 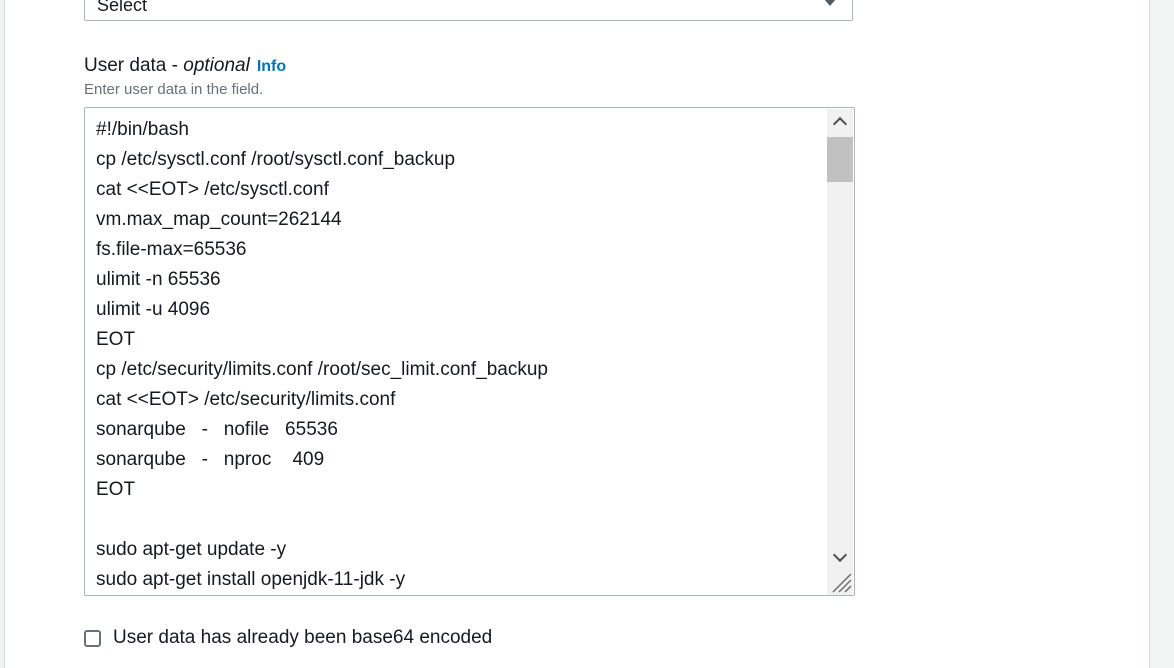 I want to click on scroll-down-button, so click(x=840, y=557).